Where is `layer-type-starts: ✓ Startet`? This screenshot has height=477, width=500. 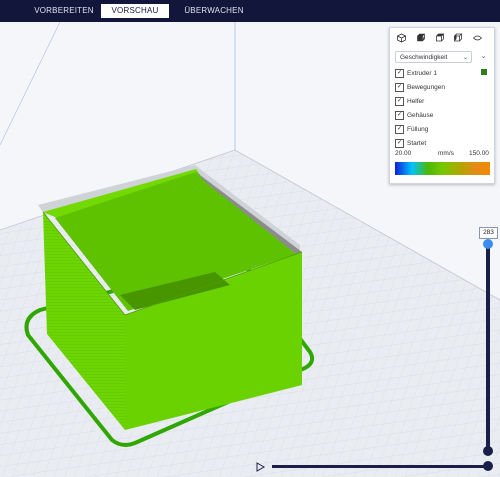
layer-type-starts: ✓ Startet is located at coordinates (442, 143).